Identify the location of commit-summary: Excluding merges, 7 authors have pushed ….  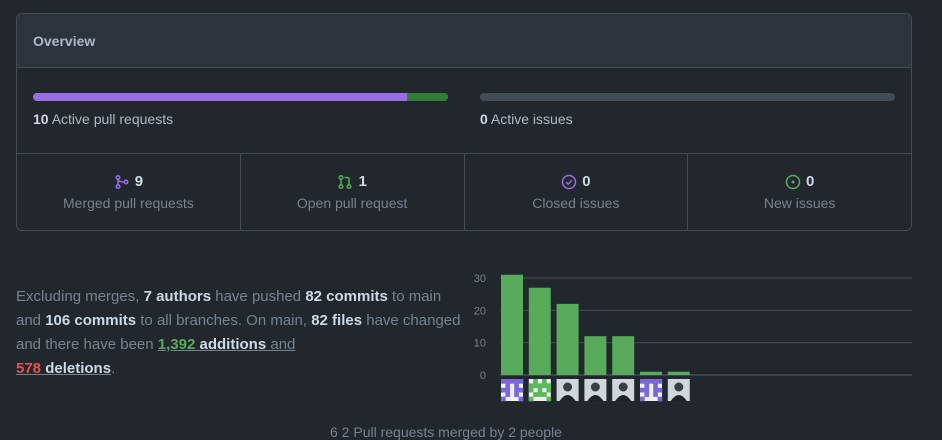
(240, 333).